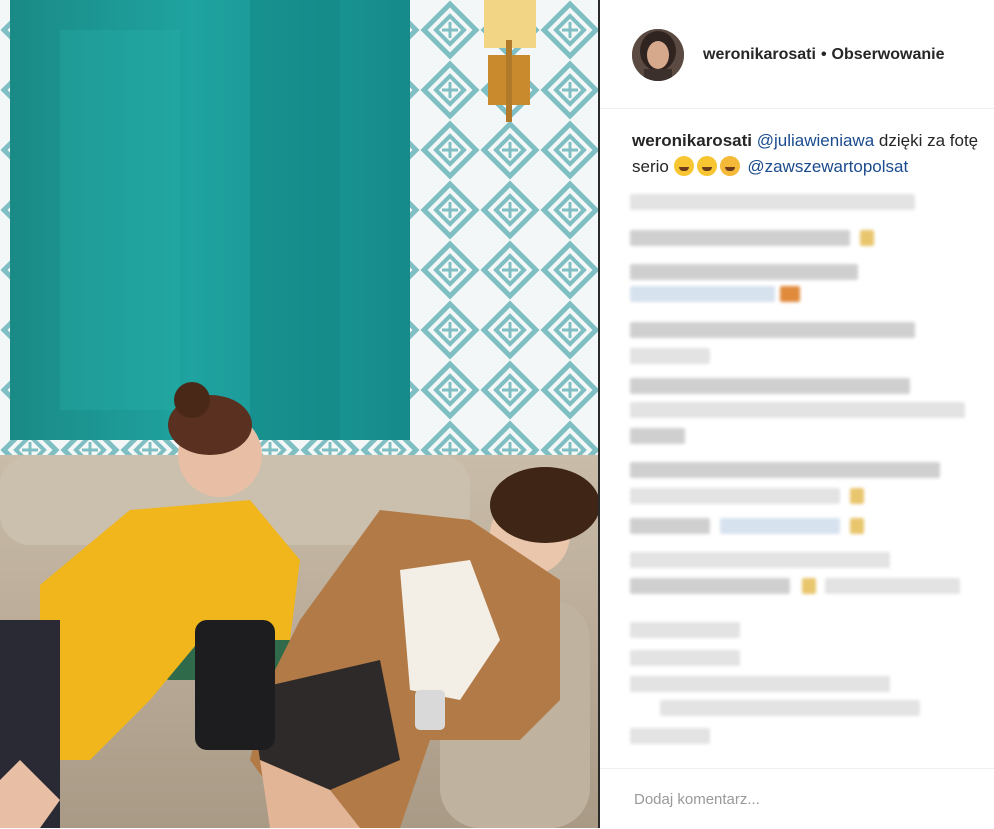 This screenshot has height=829, width=994. Describe the element at coordinates (827, 166) in the screenshot. I see `caption-mention-2: @zawszewartopolsat` at that location.